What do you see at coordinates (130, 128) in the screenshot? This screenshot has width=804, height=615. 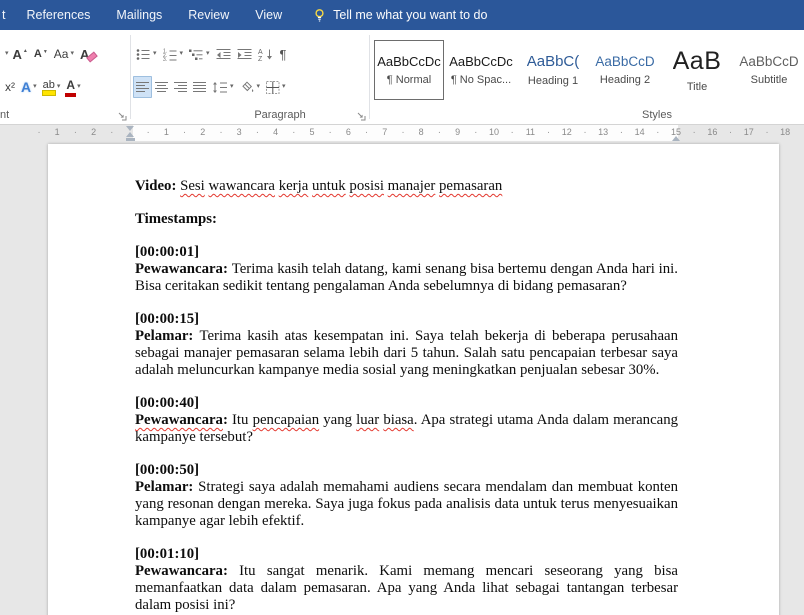 I see `first-line-indent-marker` at bounding box center [130, 128].